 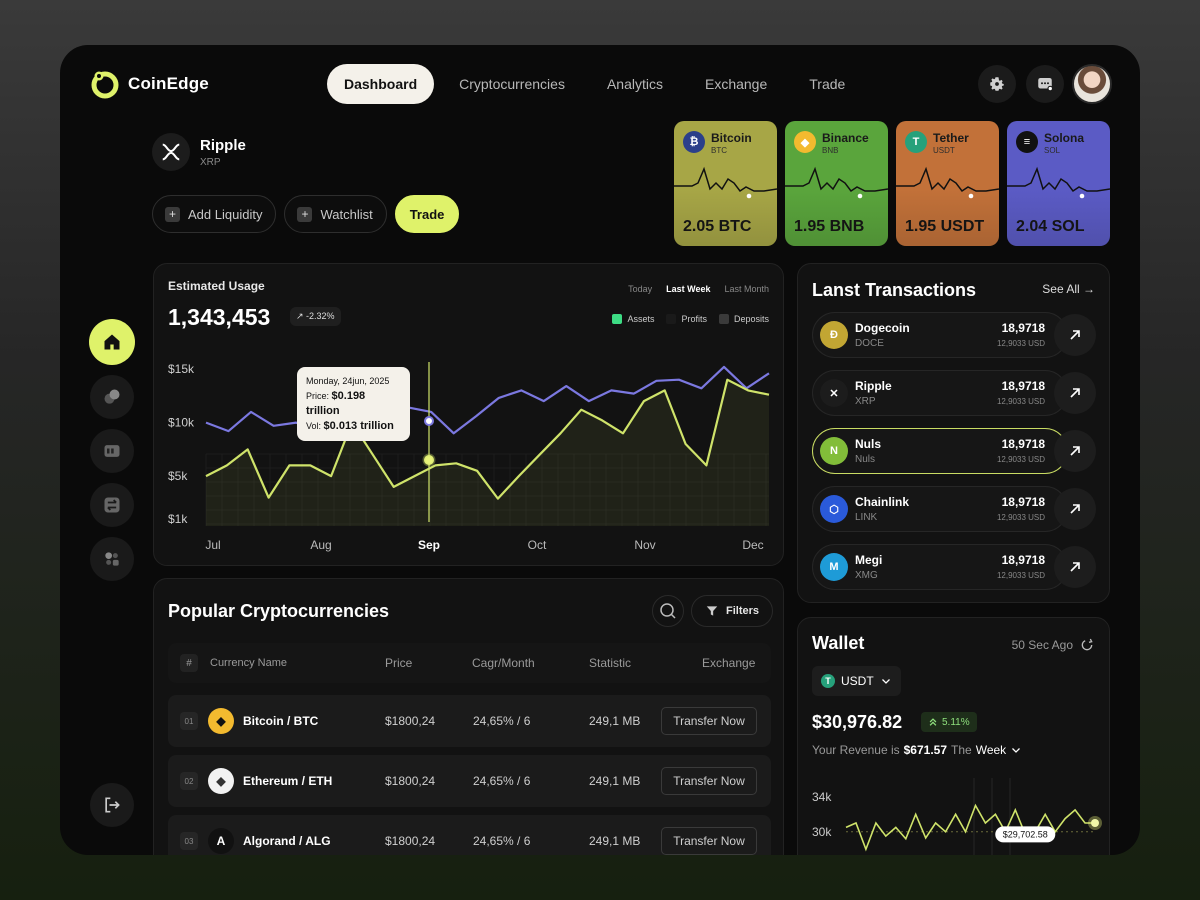 What do you see at coordinates (746, 289) in the screenshot?
I see `tab-last-month: Last Month` at bounding box center [746, 289].